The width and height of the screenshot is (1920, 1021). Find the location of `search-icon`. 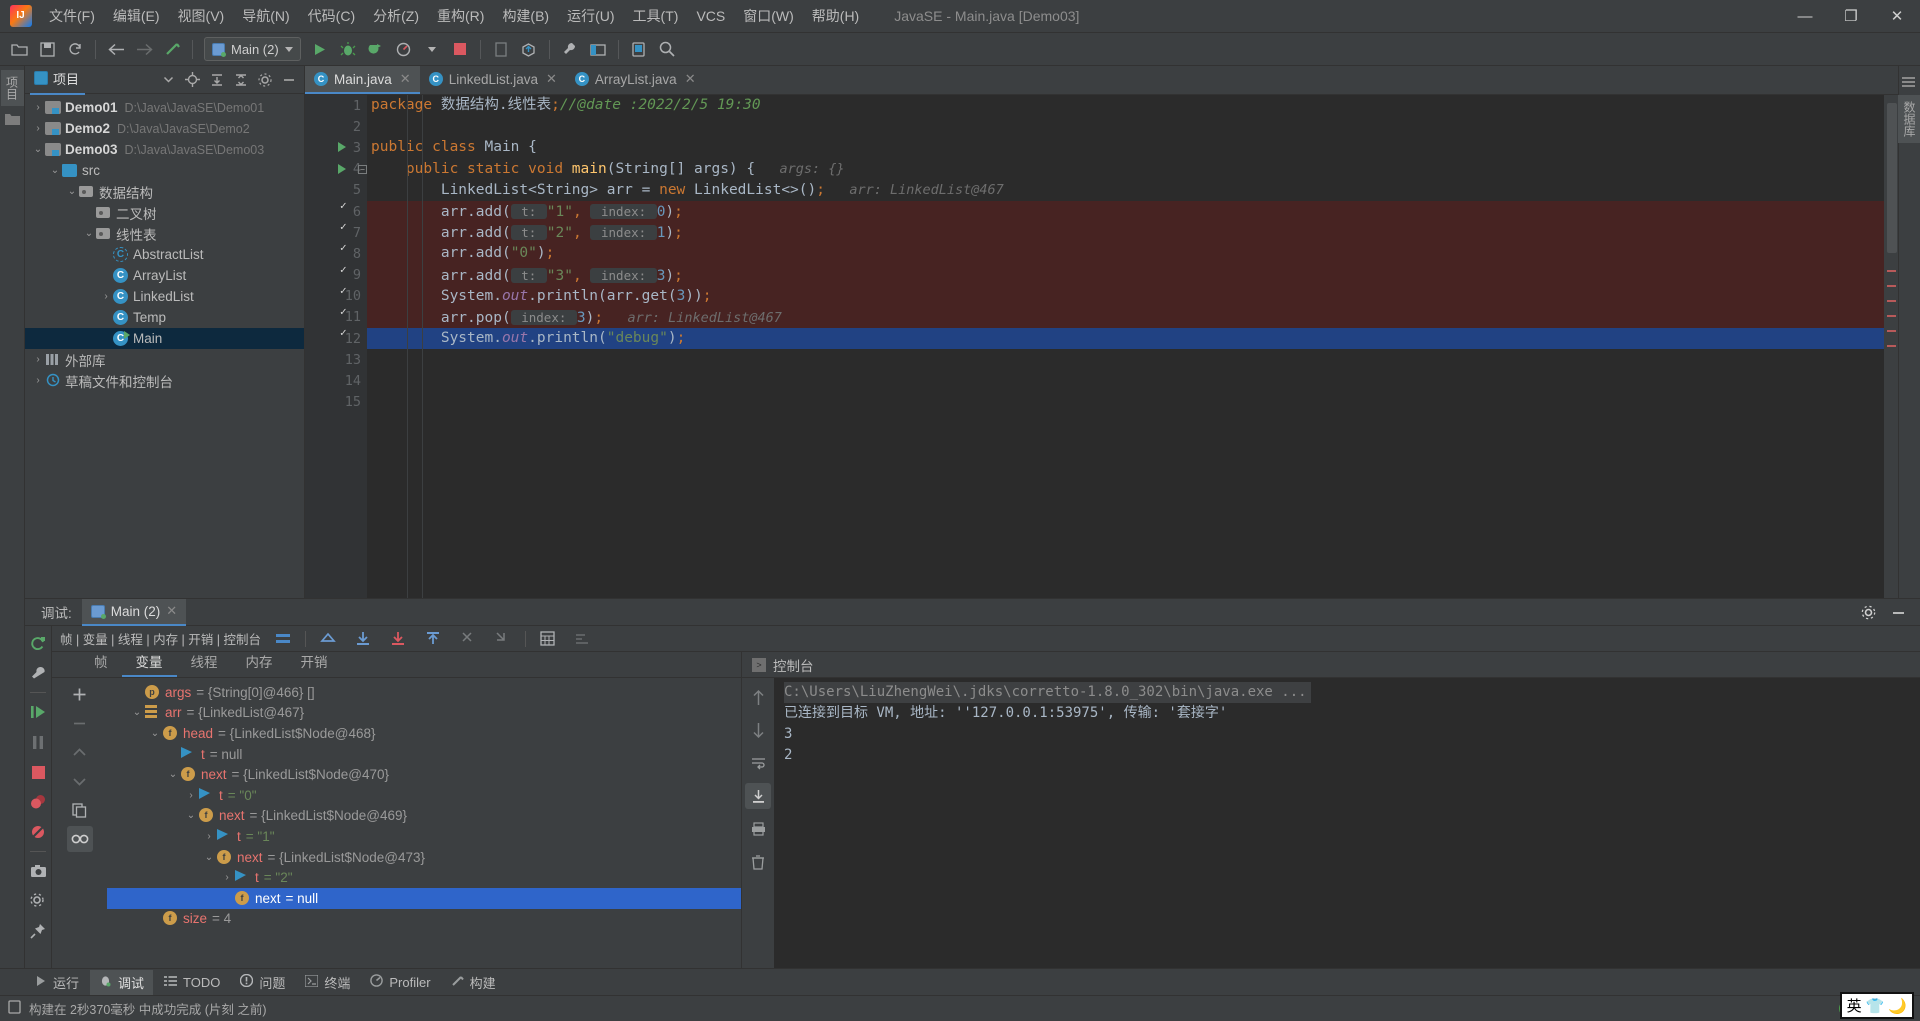

search-icon is located at coordinates (667, 49).